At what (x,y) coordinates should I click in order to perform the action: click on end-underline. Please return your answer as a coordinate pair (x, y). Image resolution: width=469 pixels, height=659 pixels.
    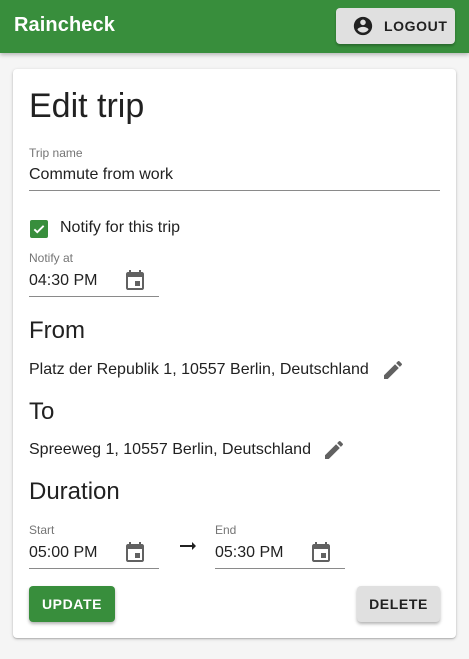
    Looking at the image, I should click on (280, 568).